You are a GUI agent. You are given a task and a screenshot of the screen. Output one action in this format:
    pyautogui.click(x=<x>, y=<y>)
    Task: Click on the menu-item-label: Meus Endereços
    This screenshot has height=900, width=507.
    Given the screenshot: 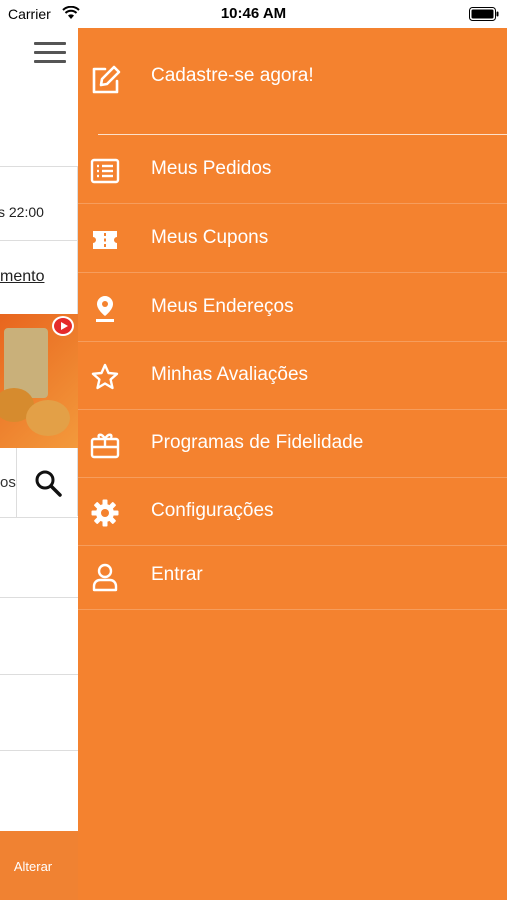 What is the action you would take?
    pyautogui.click(x=222, y=306)
    